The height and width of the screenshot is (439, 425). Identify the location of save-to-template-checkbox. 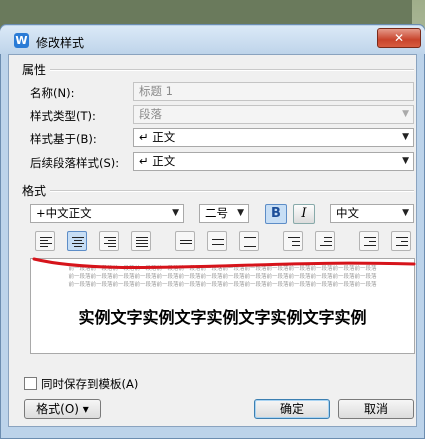
(30, 383).